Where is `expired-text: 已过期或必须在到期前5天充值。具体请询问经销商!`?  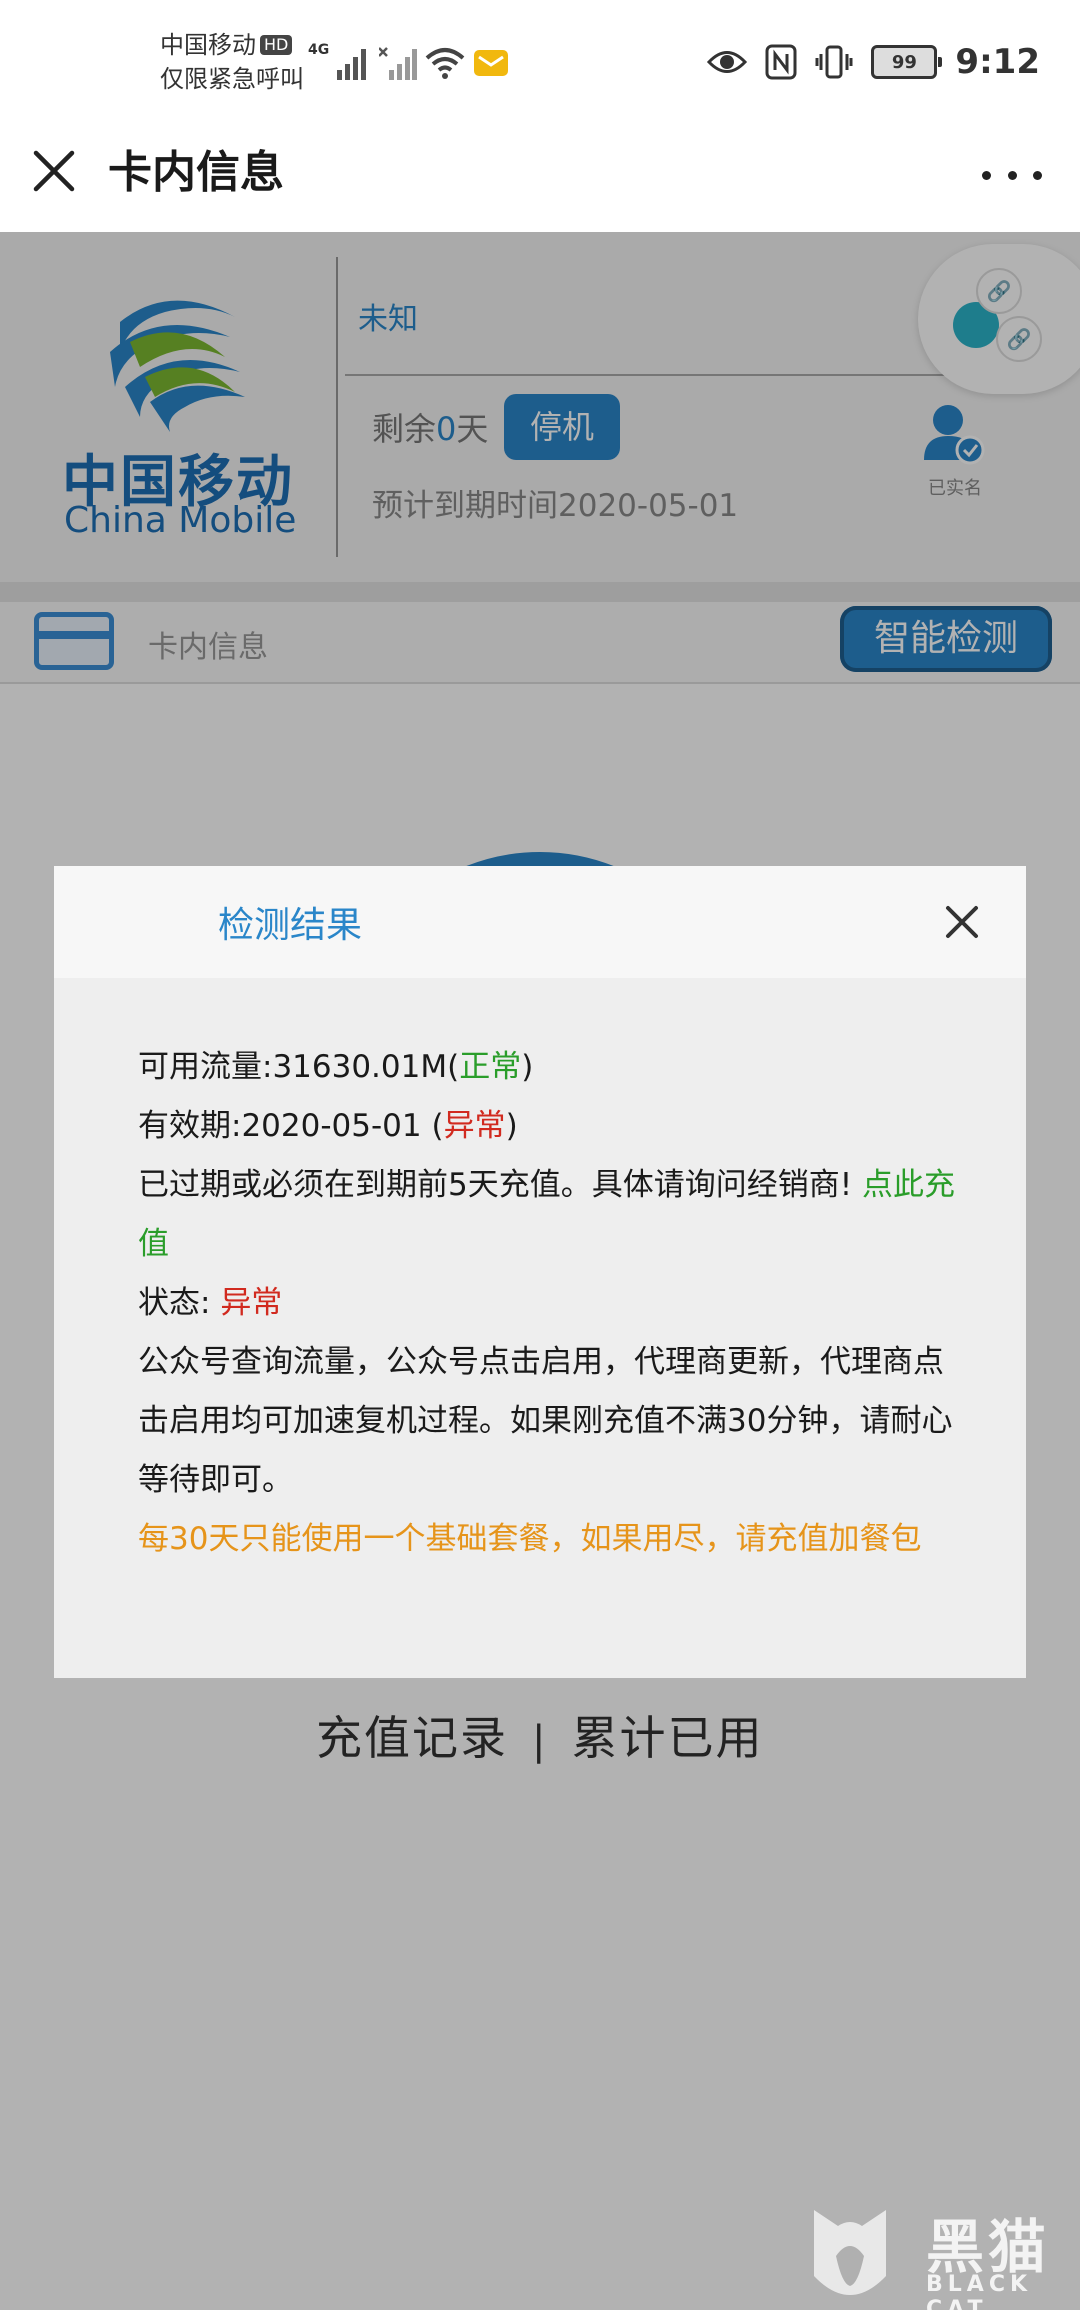
expired-text: 已过期或必须在到期前5天充值。具体请询问经销商! is located at coordinates (500, 1185).